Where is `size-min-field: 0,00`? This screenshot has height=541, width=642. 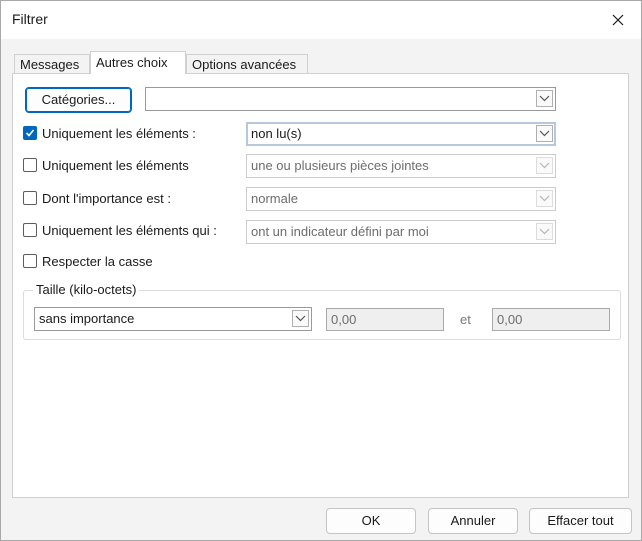
size-min-field: 0,00 is located at coordinates (385, 319).